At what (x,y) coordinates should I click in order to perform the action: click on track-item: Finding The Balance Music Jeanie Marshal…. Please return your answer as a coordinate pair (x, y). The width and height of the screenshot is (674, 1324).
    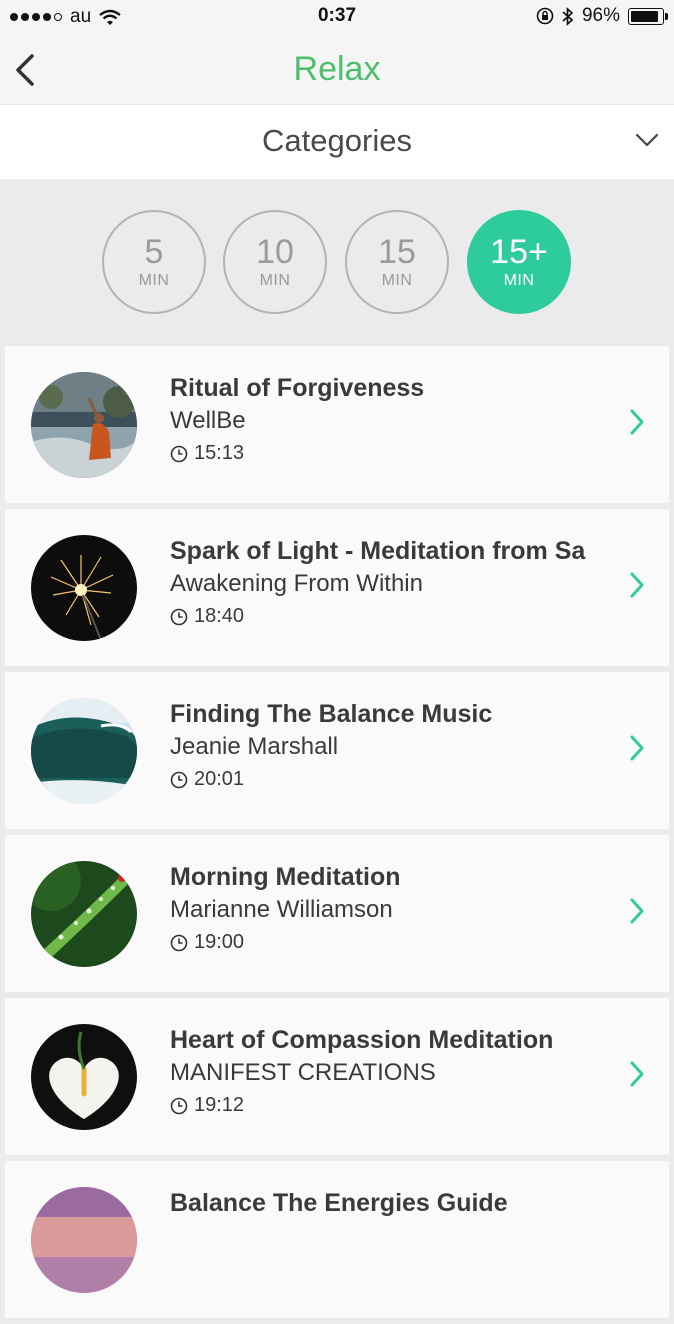
    Looking at the image, I should click on (337, 750).